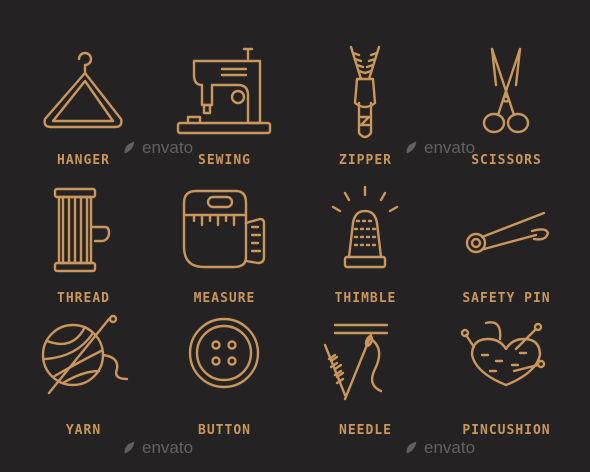  What do you see at coordinates (506, 430) in the screenshot?
I see `icon-label: PINCUSHION` at bounding box center [506, 430].